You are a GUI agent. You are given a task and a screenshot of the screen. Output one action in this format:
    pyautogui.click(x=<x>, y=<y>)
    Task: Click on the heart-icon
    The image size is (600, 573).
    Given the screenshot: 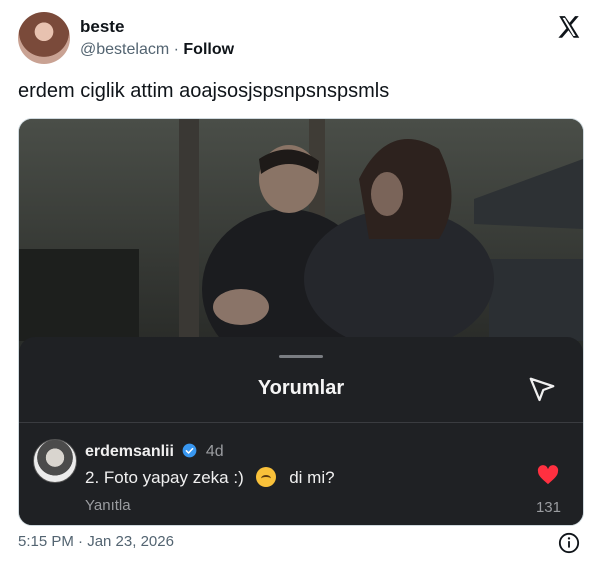 What is the action you would take?
    pyautogui.click(x=548, y=475)
    